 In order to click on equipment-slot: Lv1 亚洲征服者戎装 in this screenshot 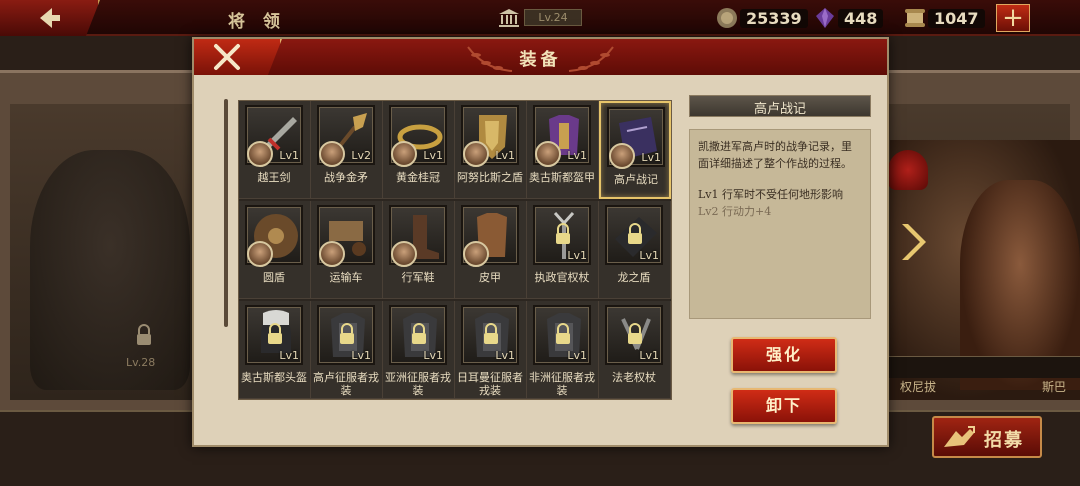, I will do `click(419, 350)`.